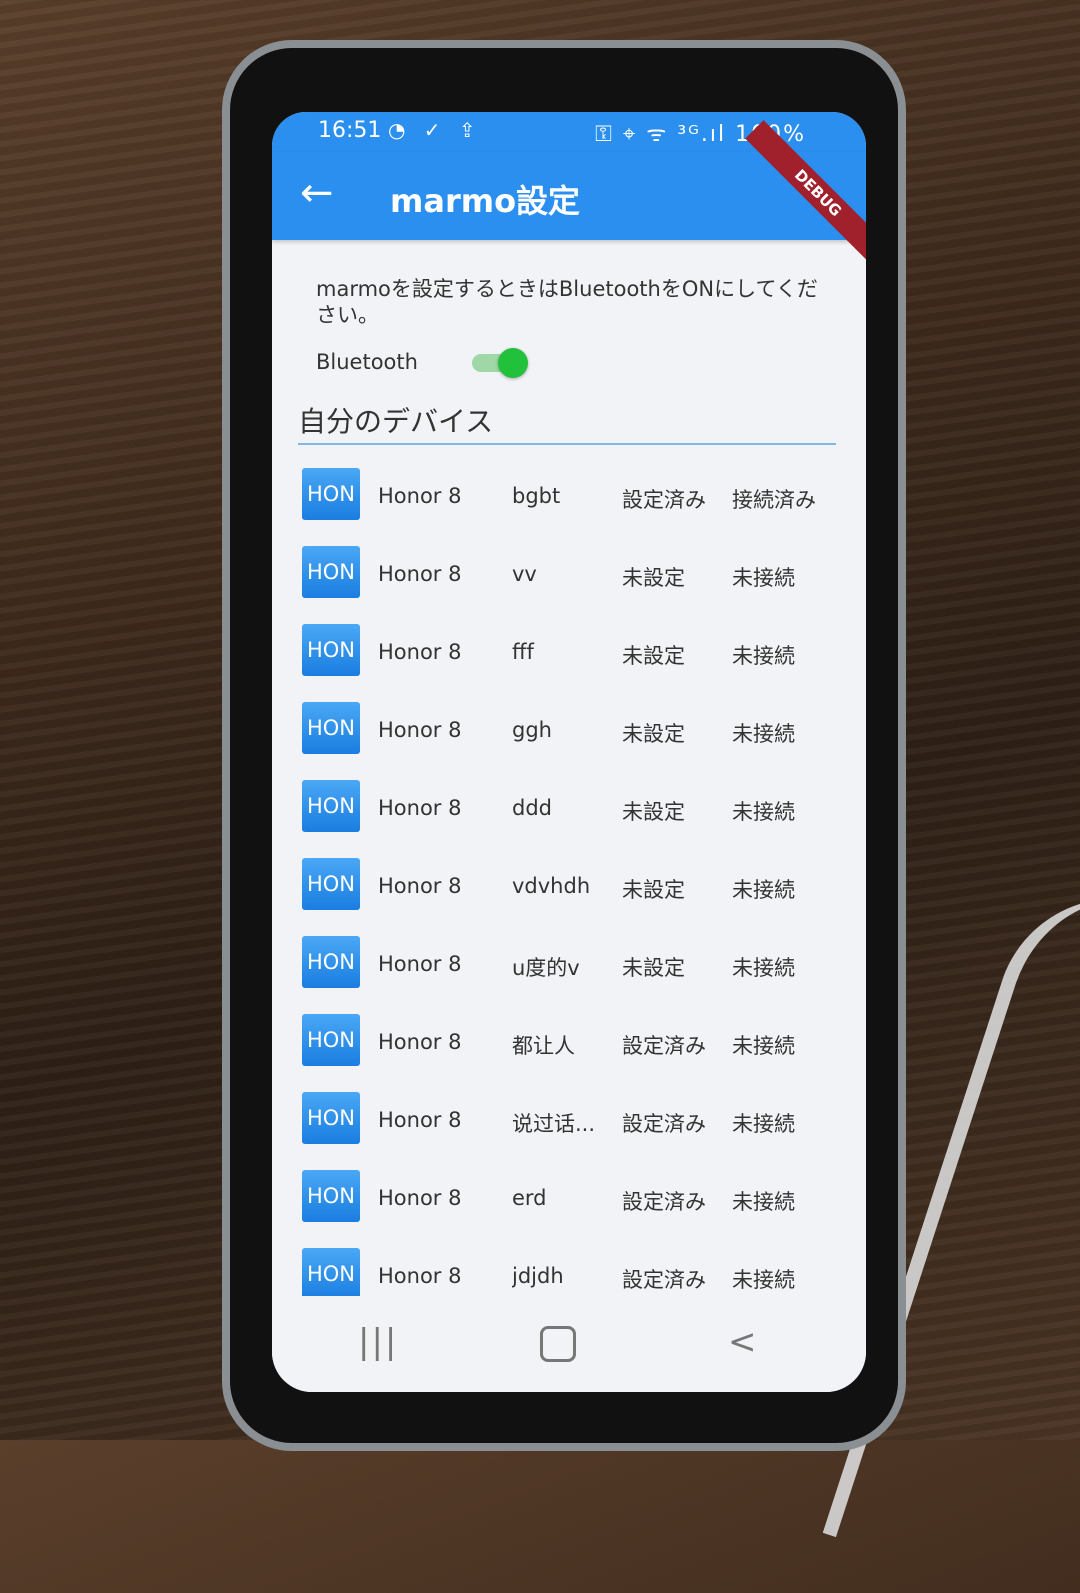  I want to click on device-name: jdjdh, so click(538, 1276).